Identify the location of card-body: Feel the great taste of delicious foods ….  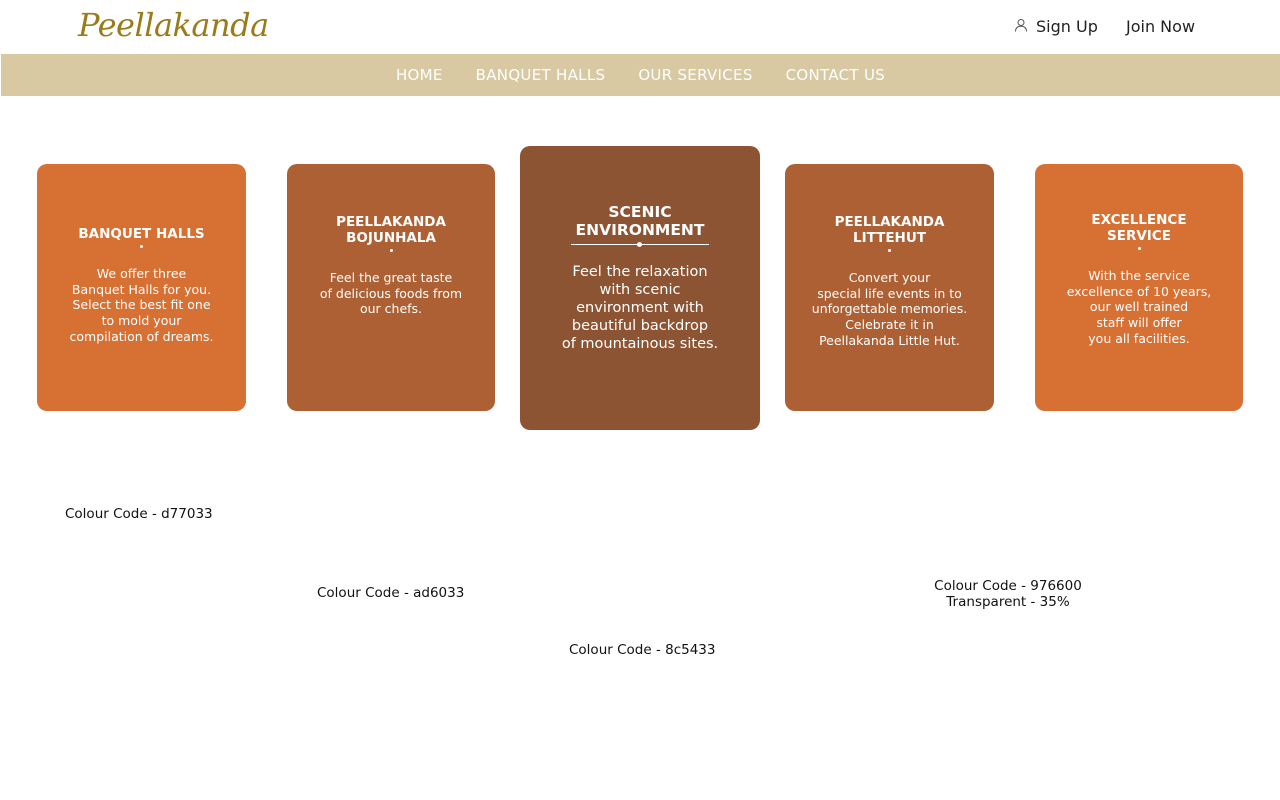
(391, 293).